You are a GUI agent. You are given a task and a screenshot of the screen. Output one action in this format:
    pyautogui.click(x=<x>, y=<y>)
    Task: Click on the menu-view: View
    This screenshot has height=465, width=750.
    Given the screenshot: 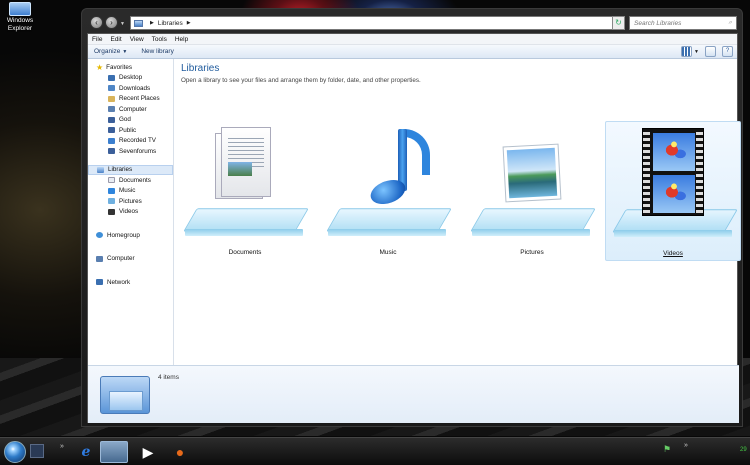 What is the action you would take?
    pyautogui.click(x=137, y=39)
    